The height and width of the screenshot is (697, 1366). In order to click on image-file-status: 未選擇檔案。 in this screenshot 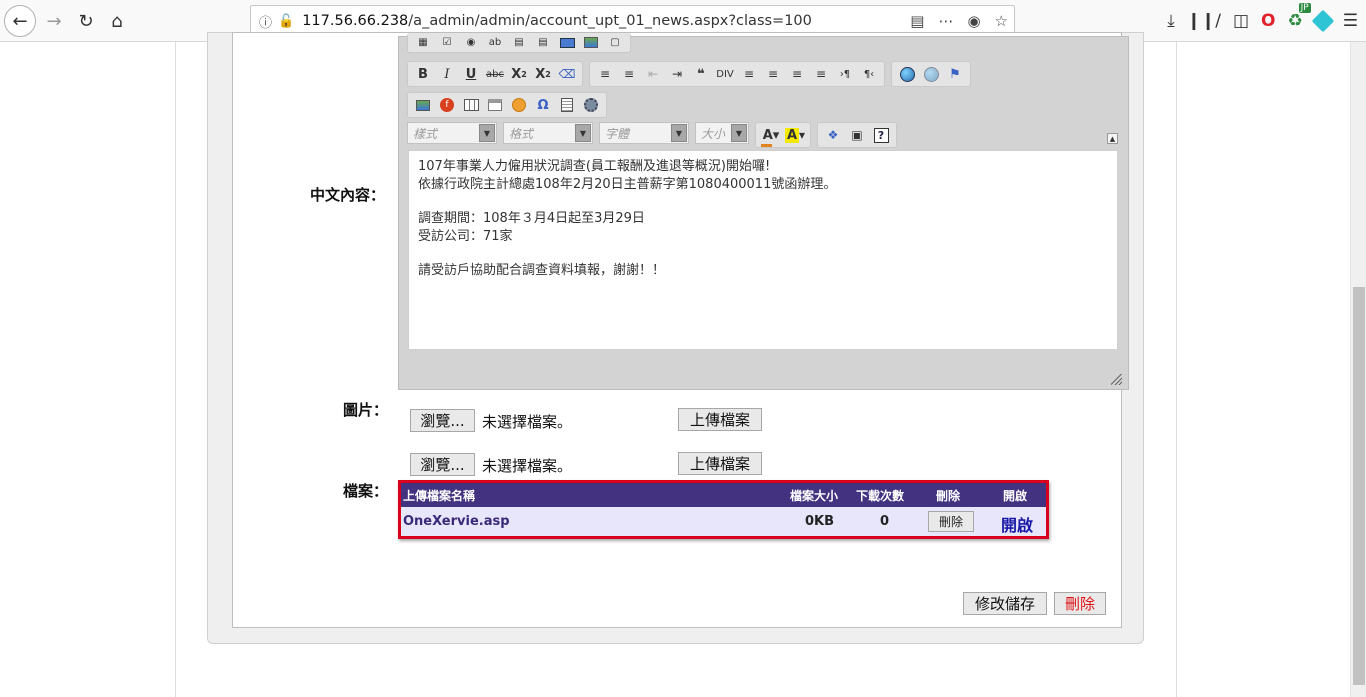, I will do `click(527, 422)`.